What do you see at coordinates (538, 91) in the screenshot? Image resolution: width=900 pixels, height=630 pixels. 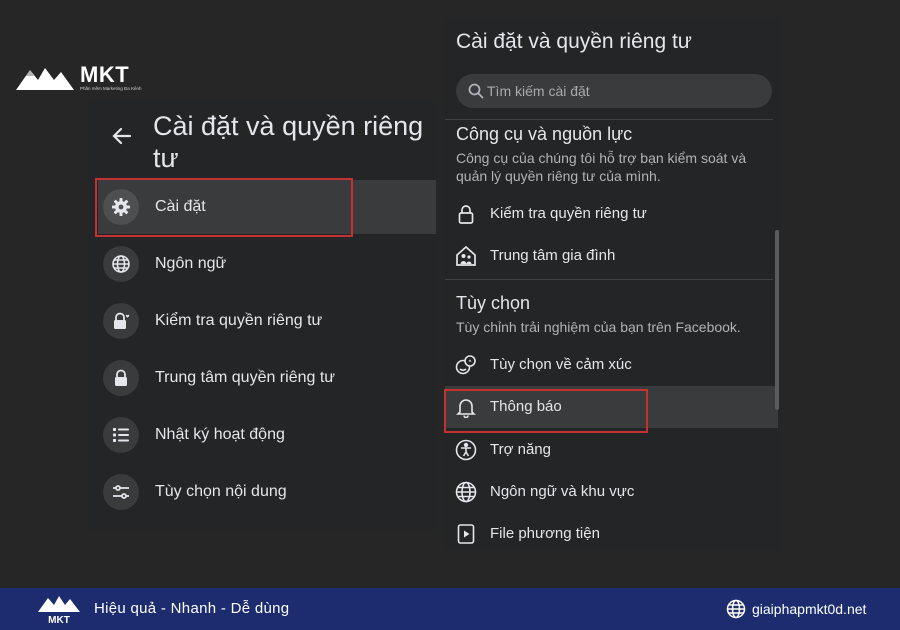 I see `search-placeholder: Tìm kiếm cài đặt` at bounding box center [538, 91].